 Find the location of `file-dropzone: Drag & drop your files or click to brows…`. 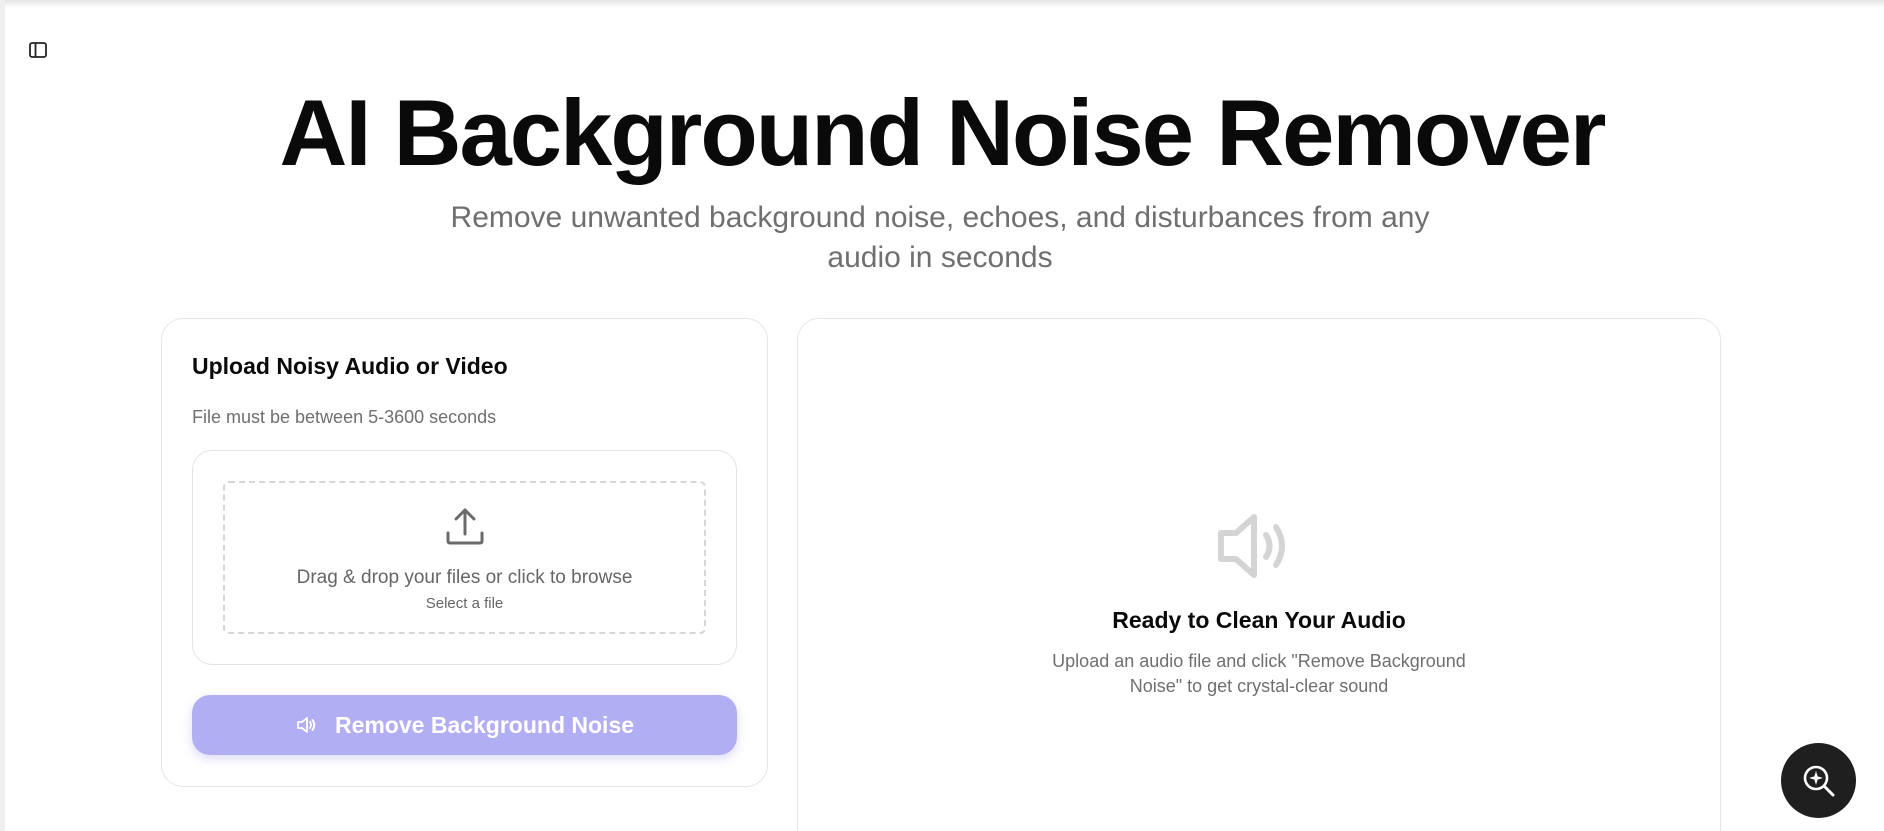

file-dropzone: Drag & drop your files or click to brows… is located at coordinates (464, 557).